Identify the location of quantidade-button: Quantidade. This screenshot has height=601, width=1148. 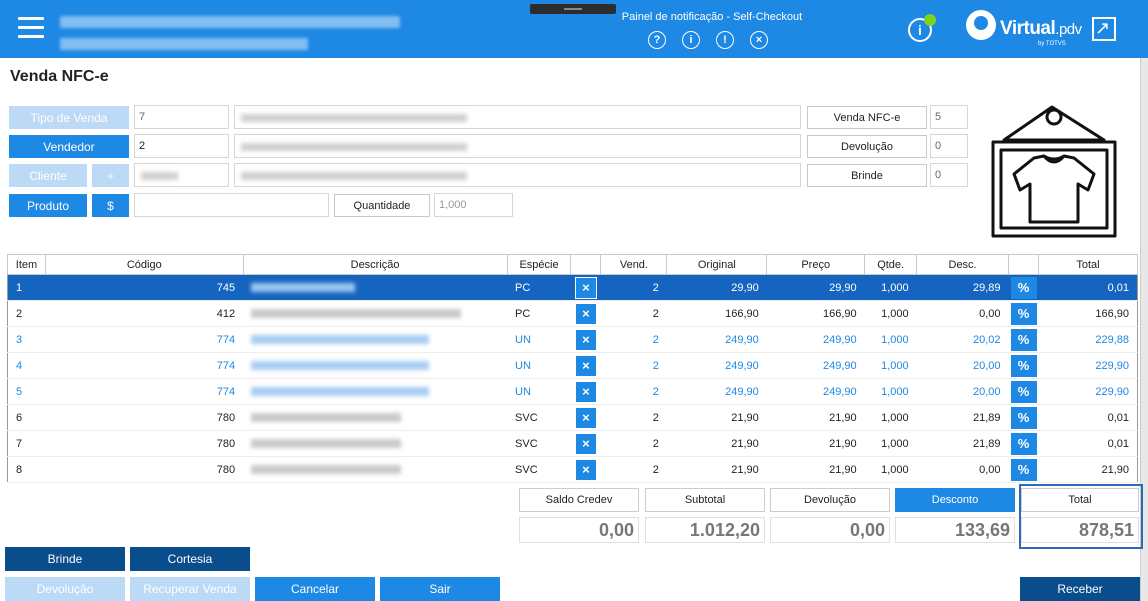
(382, 205).